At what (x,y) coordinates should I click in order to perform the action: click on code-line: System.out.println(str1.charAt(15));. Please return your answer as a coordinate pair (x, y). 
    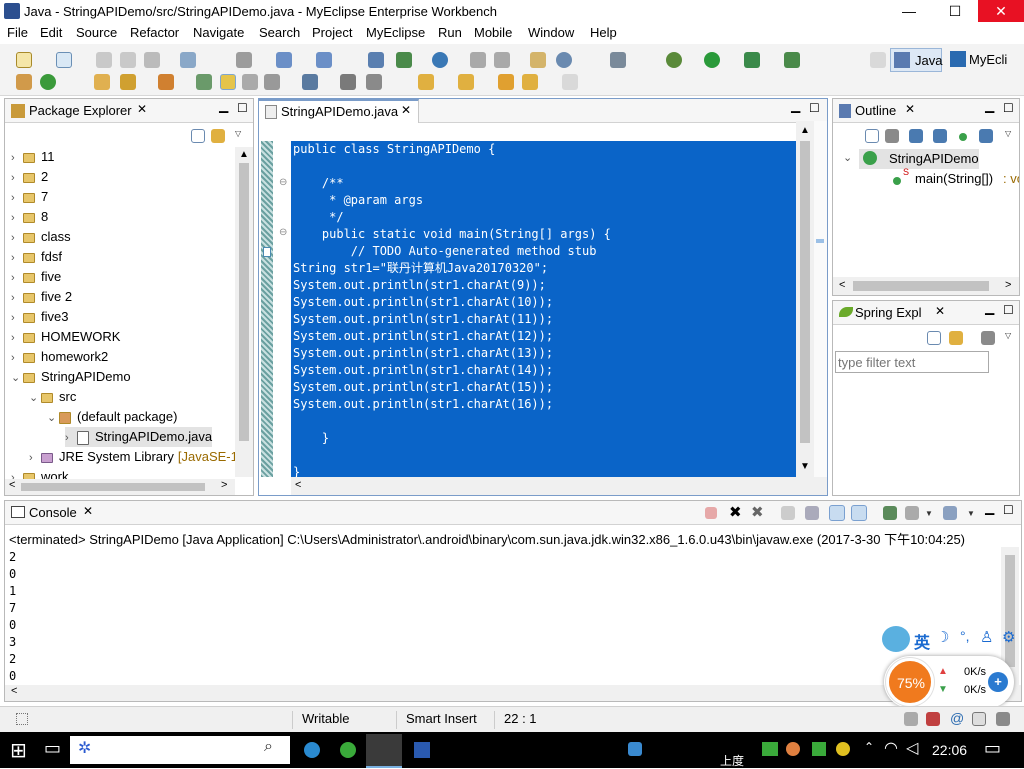
    Looking at the image, I should click on (544, 387).